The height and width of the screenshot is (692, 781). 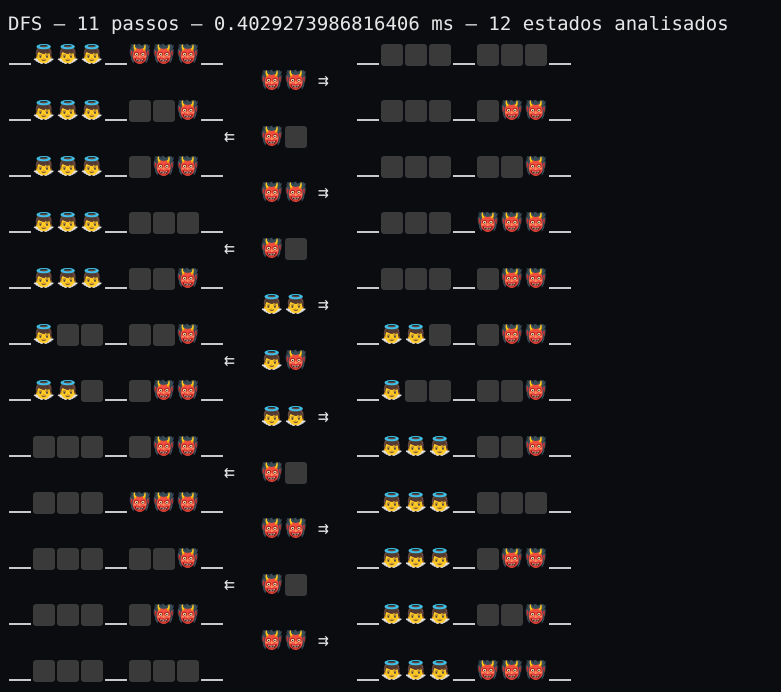 What do you see at coordinates (284, 249) in the screenshot?
I see `boat-passengers: 👹` at bounding box center [284, 249].